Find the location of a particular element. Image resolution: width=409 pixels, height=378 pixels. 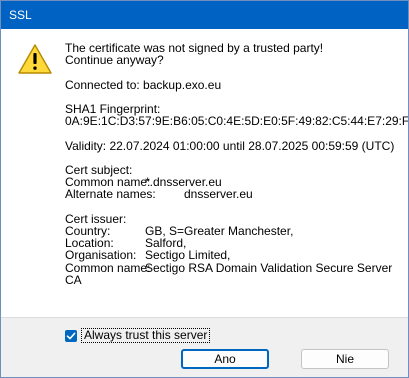

issuer-organisation-row: Organisation: Sectigo Limited, is located at coordinates (233, 255).